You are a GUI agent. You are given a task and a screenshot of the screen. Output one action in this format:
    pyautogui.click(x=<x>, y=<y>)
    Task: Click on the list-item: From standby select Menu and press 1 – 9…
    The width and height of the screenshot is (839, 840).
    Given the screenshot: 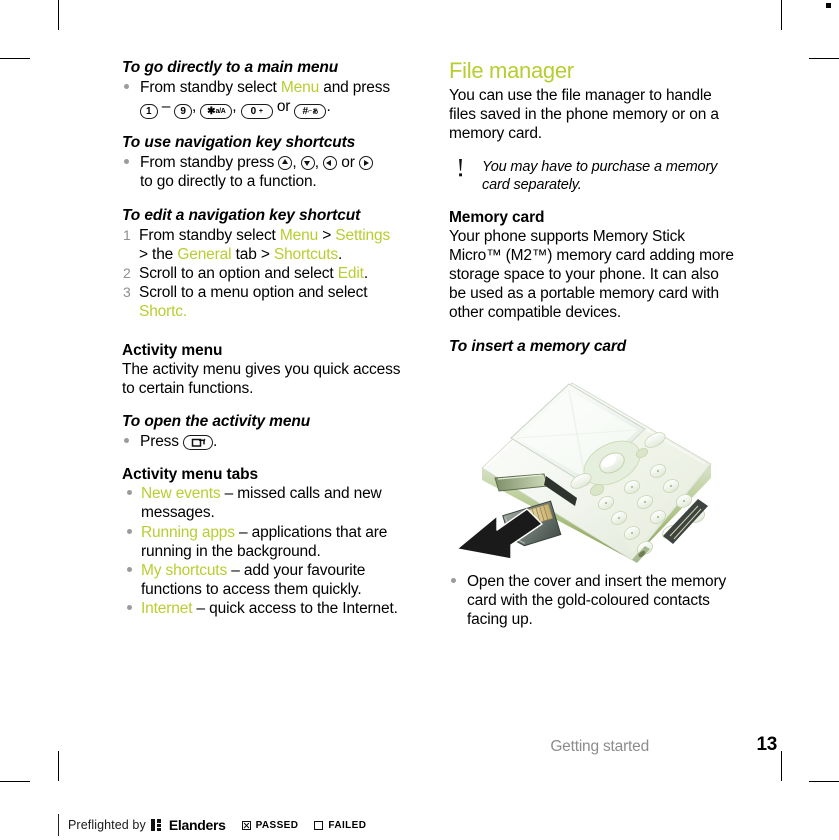 What is the action you would take?
    pyautogui.click(x=267, y=99)
    